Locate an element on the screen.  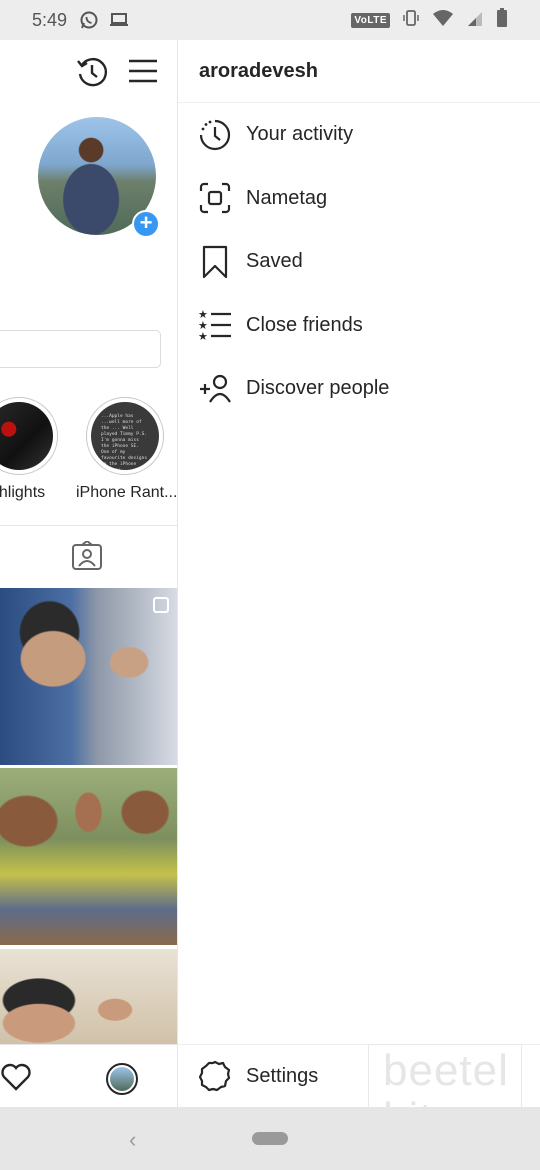
volte-badge: VoLTE is located at coordinates (370, 20).